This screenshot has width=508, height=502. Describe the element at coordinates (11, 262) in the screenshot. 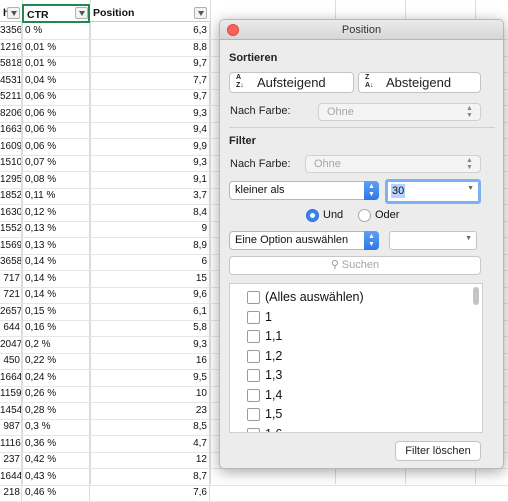

I see `cell-a: 3658` at that location.